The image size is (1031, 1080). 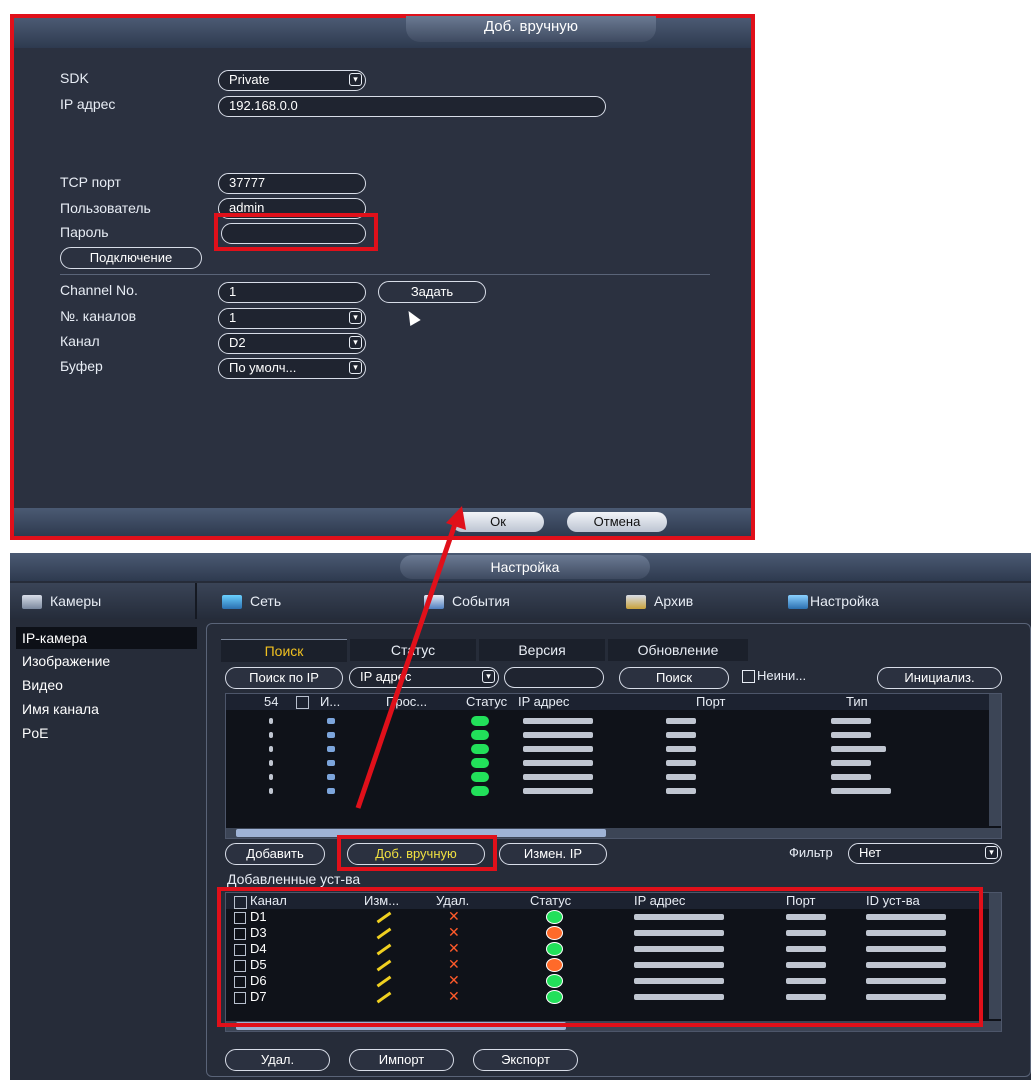 I want to click on annotation-arrow, so click(x=410, y=657).